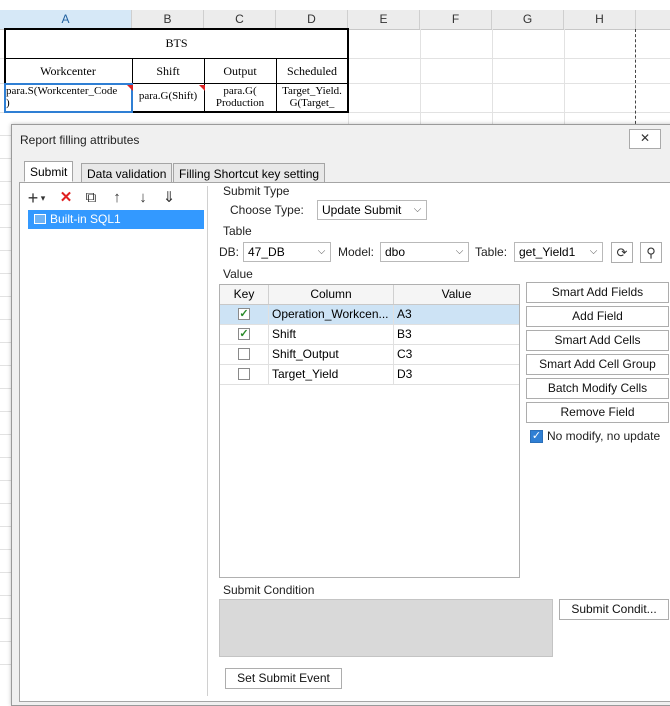 The height and width of the screenshot is (706, 670). I want to click on cell-a3-selection, so click(68, 98).